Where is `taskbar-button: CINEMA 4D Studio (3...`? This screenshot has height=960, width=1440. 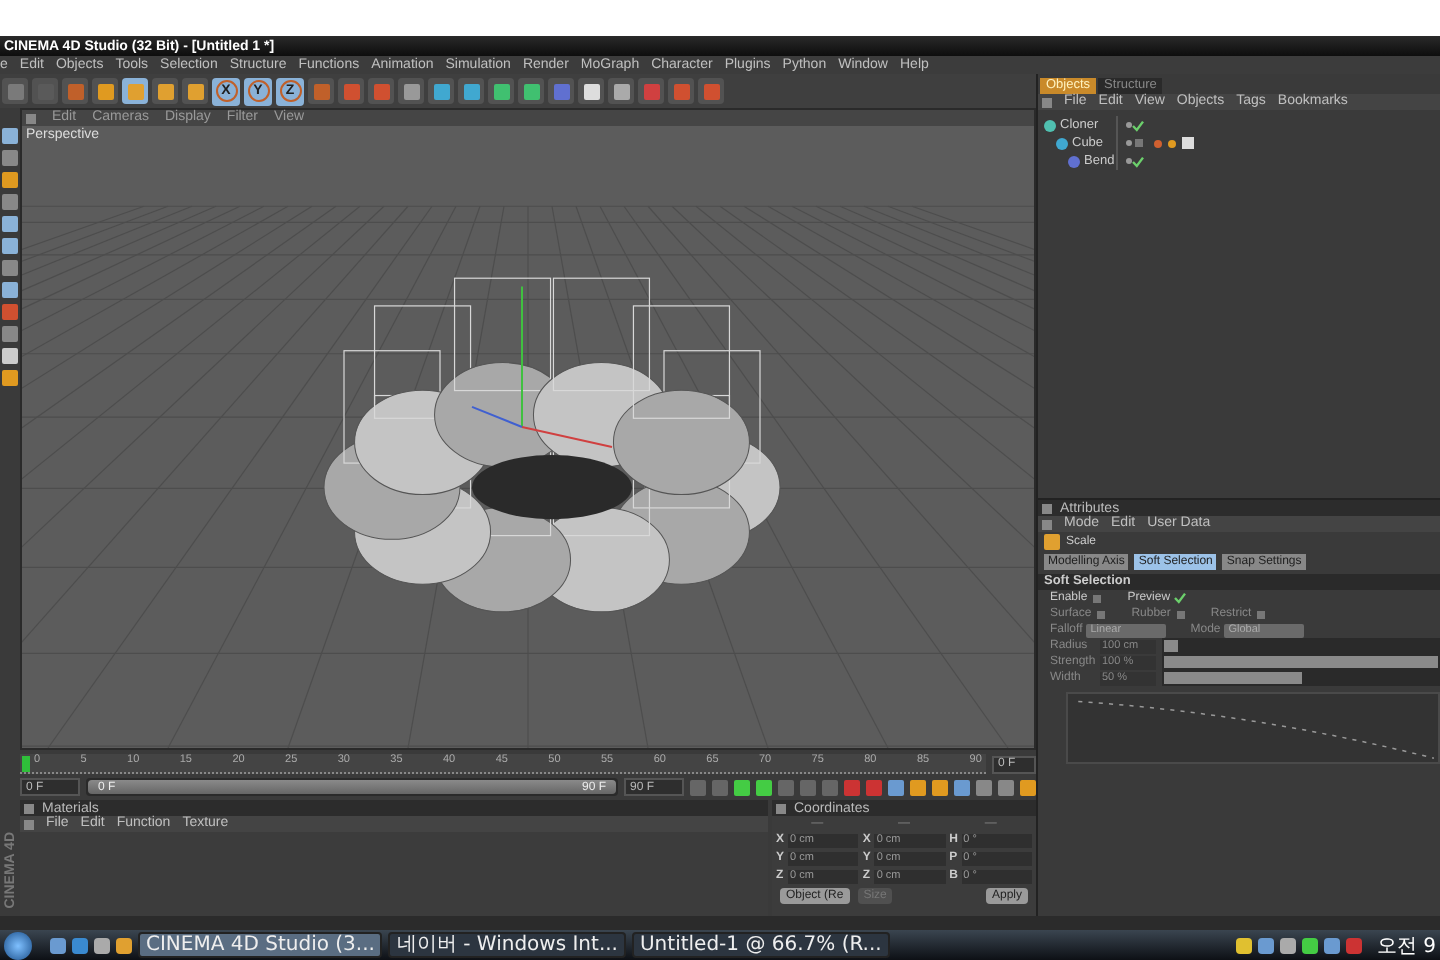
taskbar-button: CINEMA 4D Studio (3... is located at coordinates (260, 945).